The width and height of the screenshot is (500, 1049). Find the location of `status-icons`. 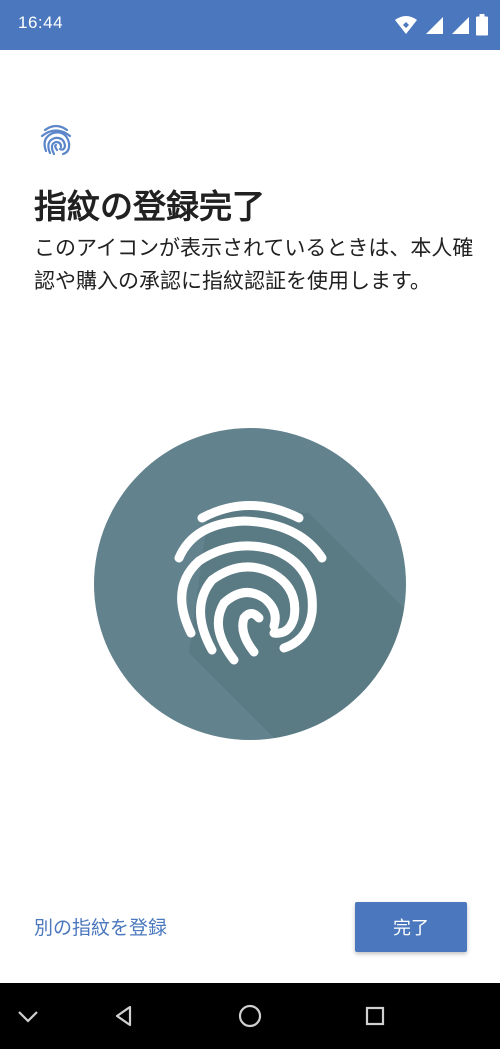

status-icons is located at coordinates (441, 25).